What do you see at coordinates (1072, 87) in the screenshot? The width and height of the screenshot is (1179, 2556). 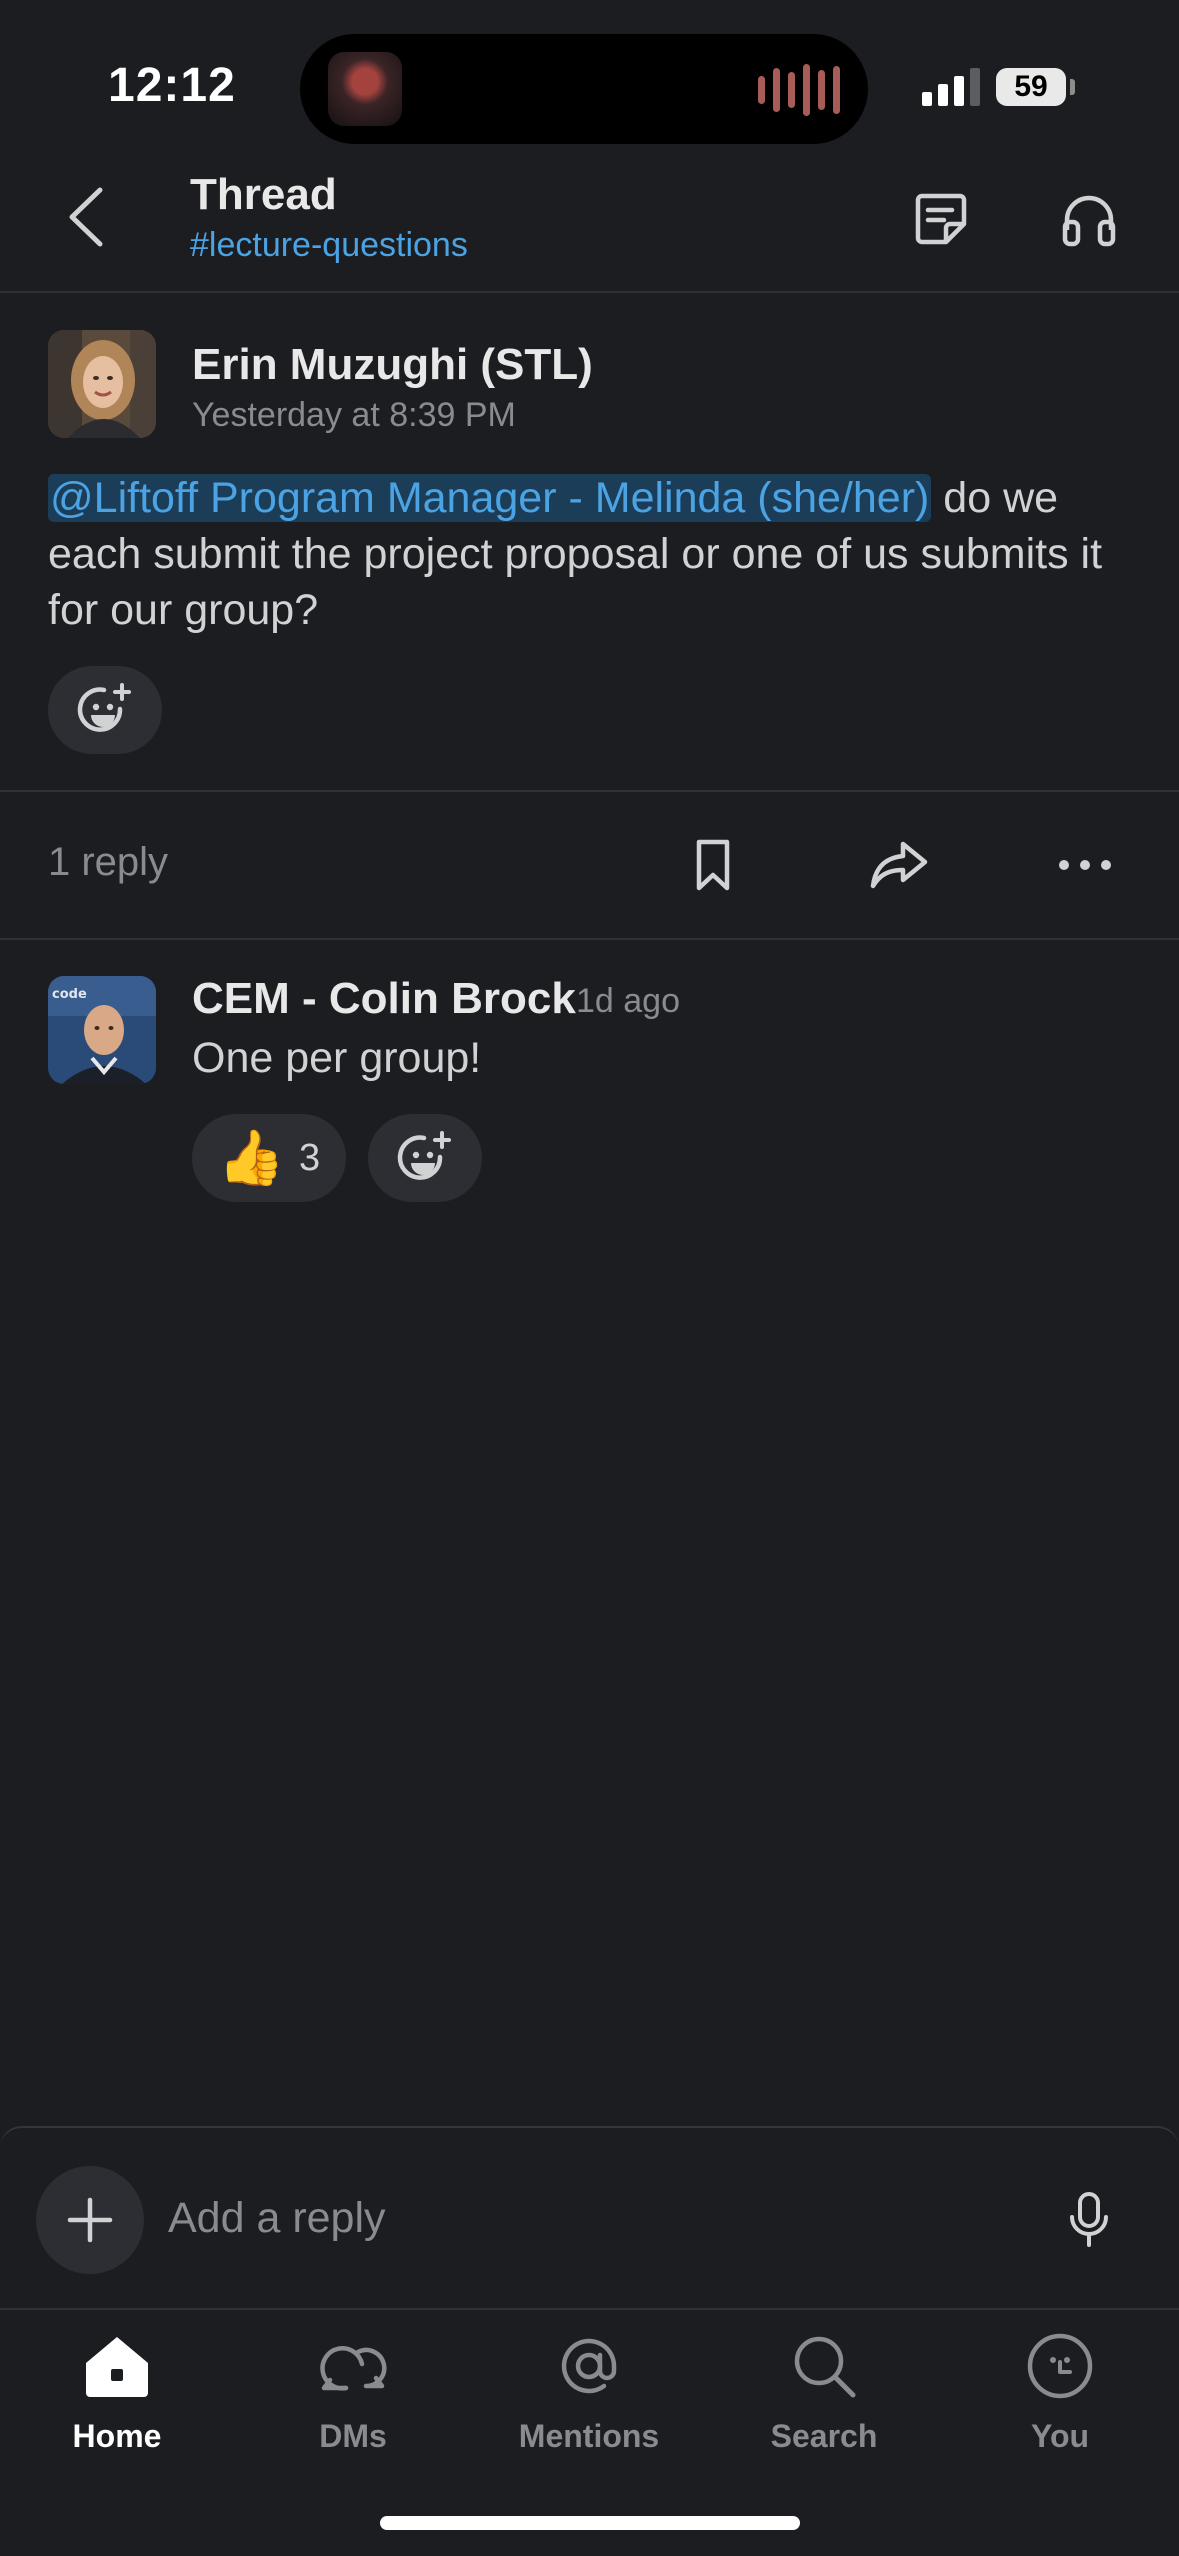 I see `battery-tip` at bounding box center [1072, 87].